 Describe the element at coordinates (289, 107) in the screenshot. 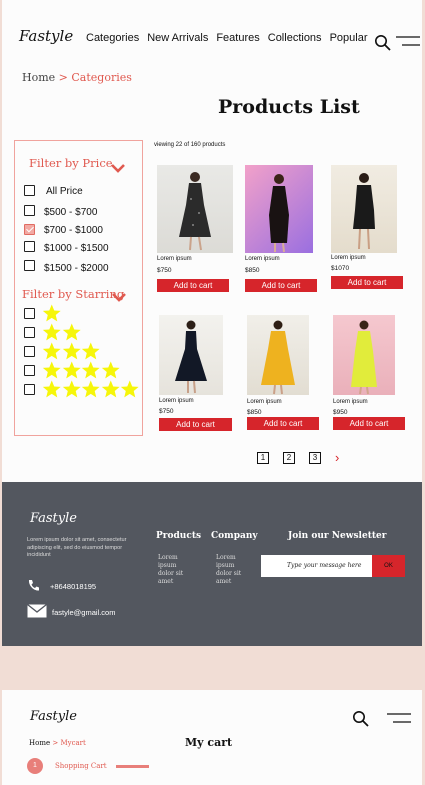

I see `page-title: Products List` at that location.